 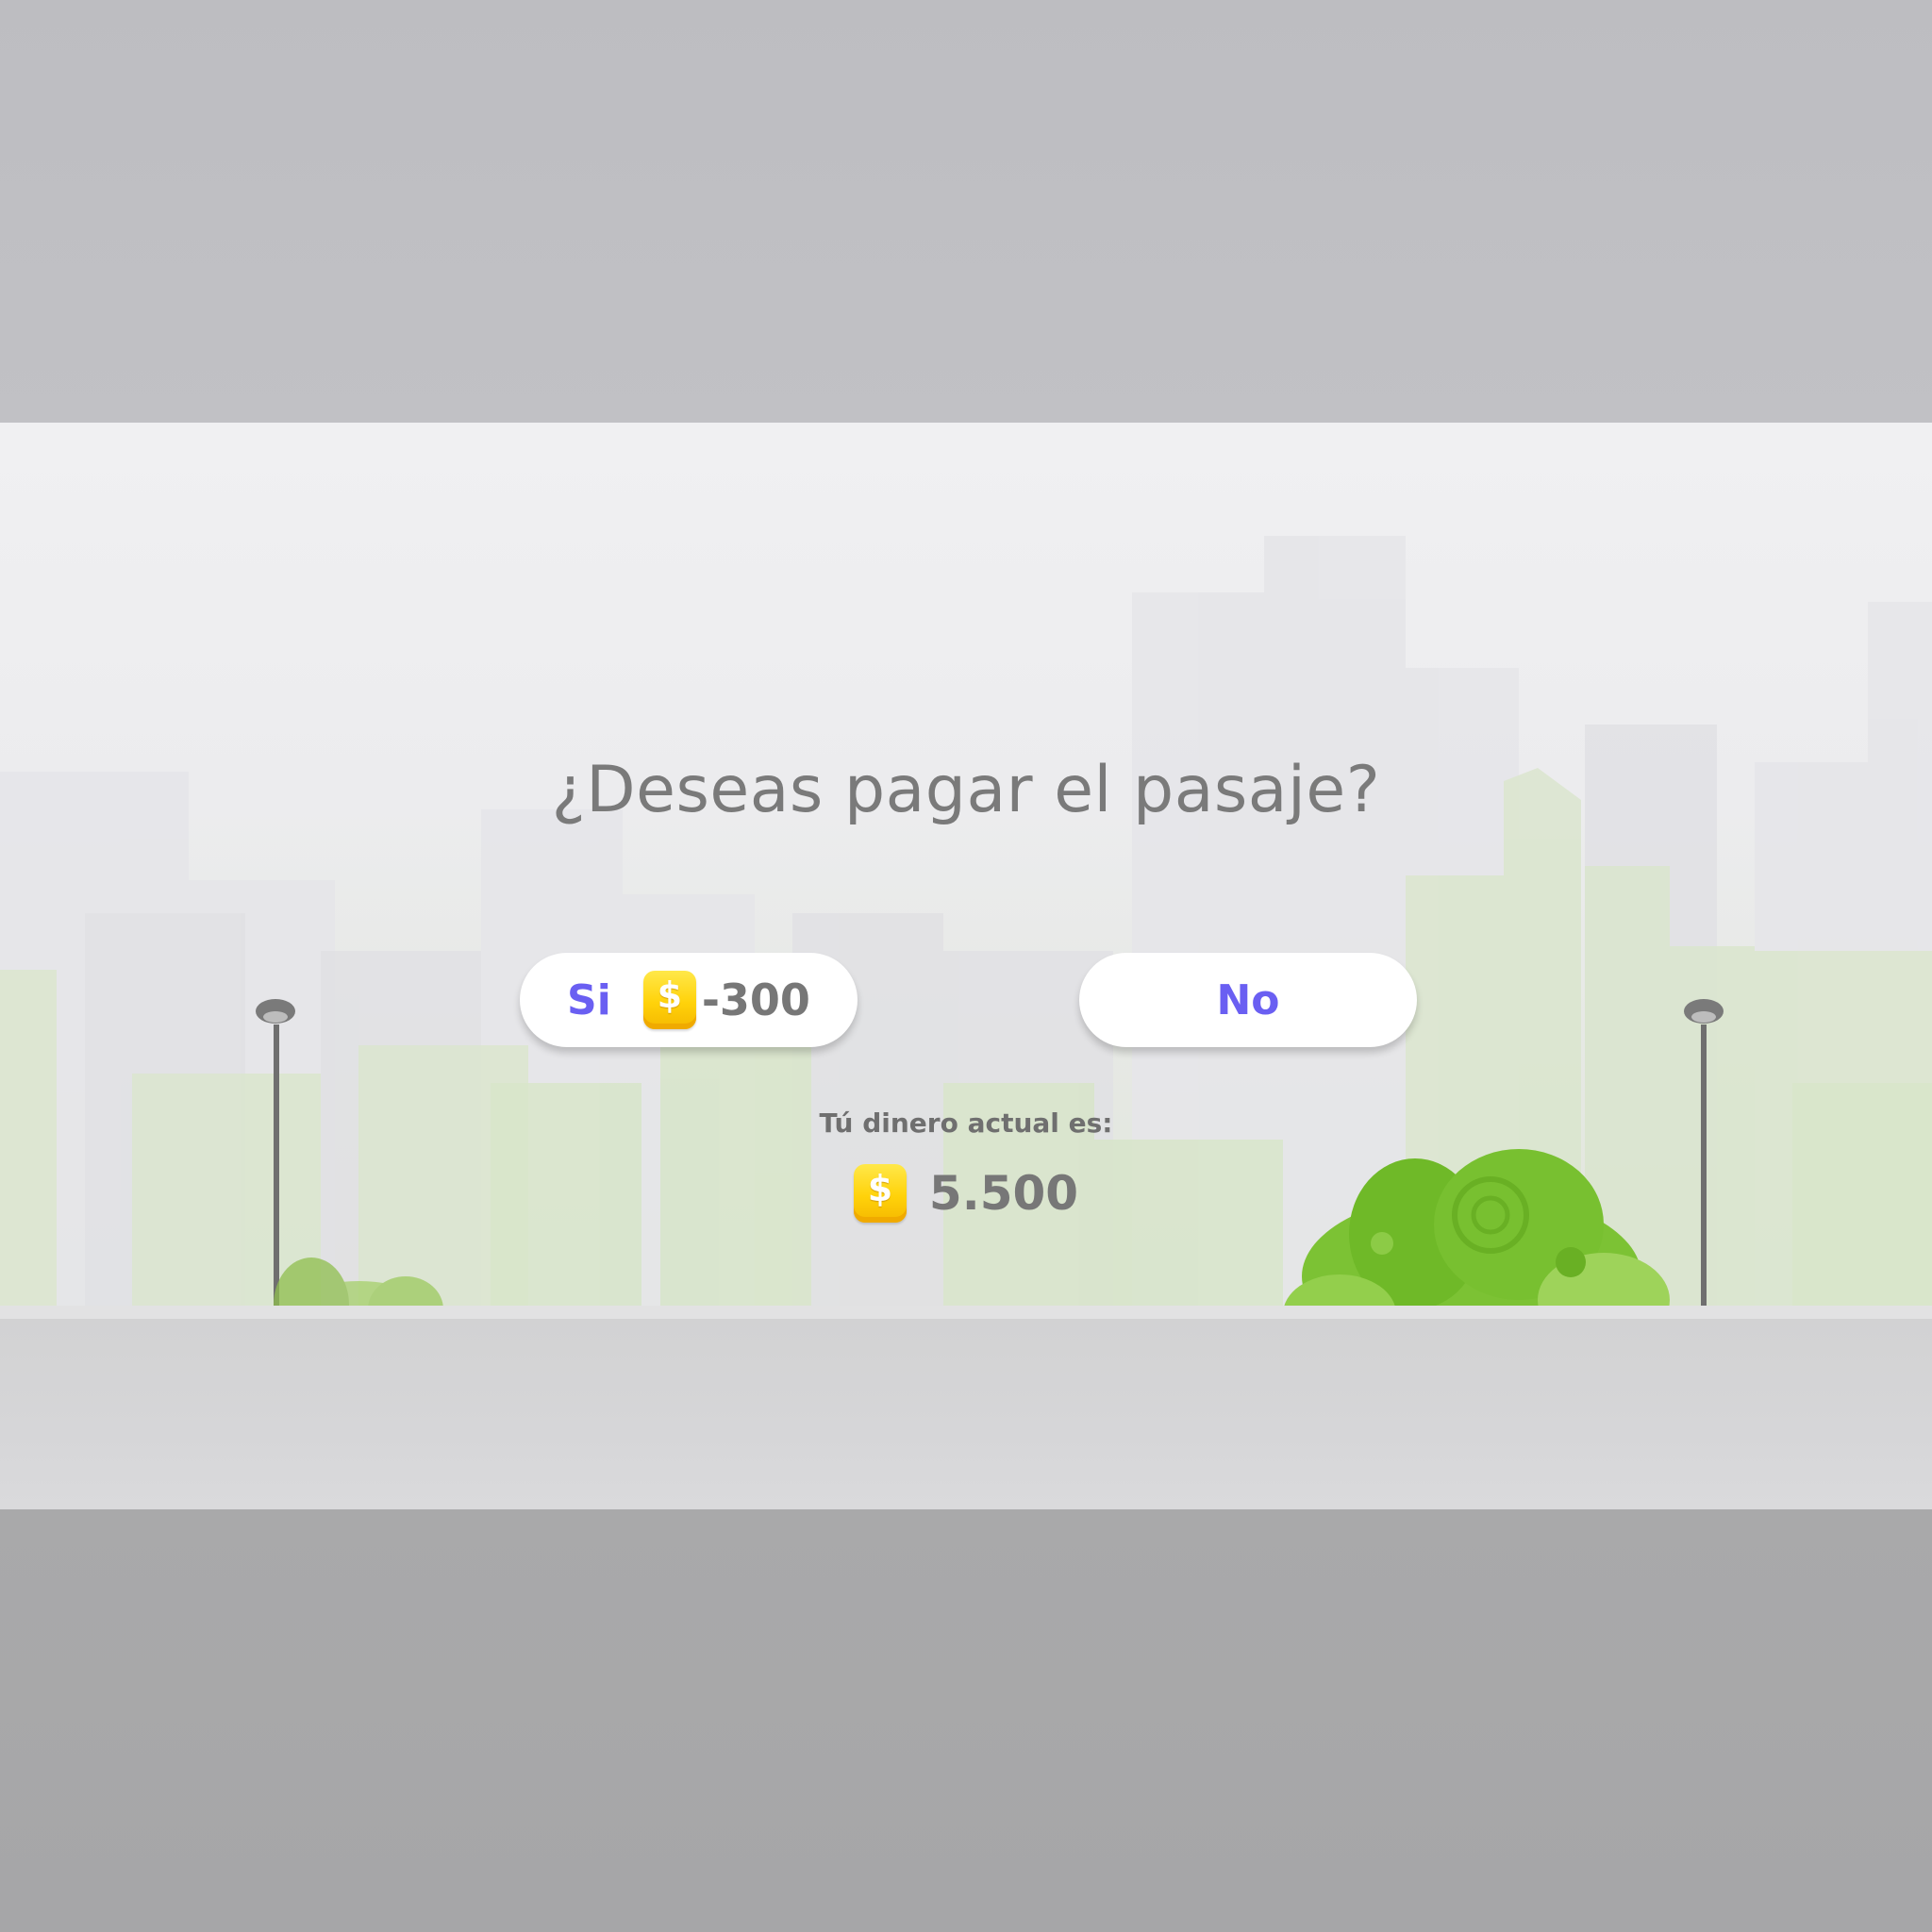 What do you see at coordinates (966, 1407) in the screenshot?
I see `ground-road` at bounding box center [966, 1407].